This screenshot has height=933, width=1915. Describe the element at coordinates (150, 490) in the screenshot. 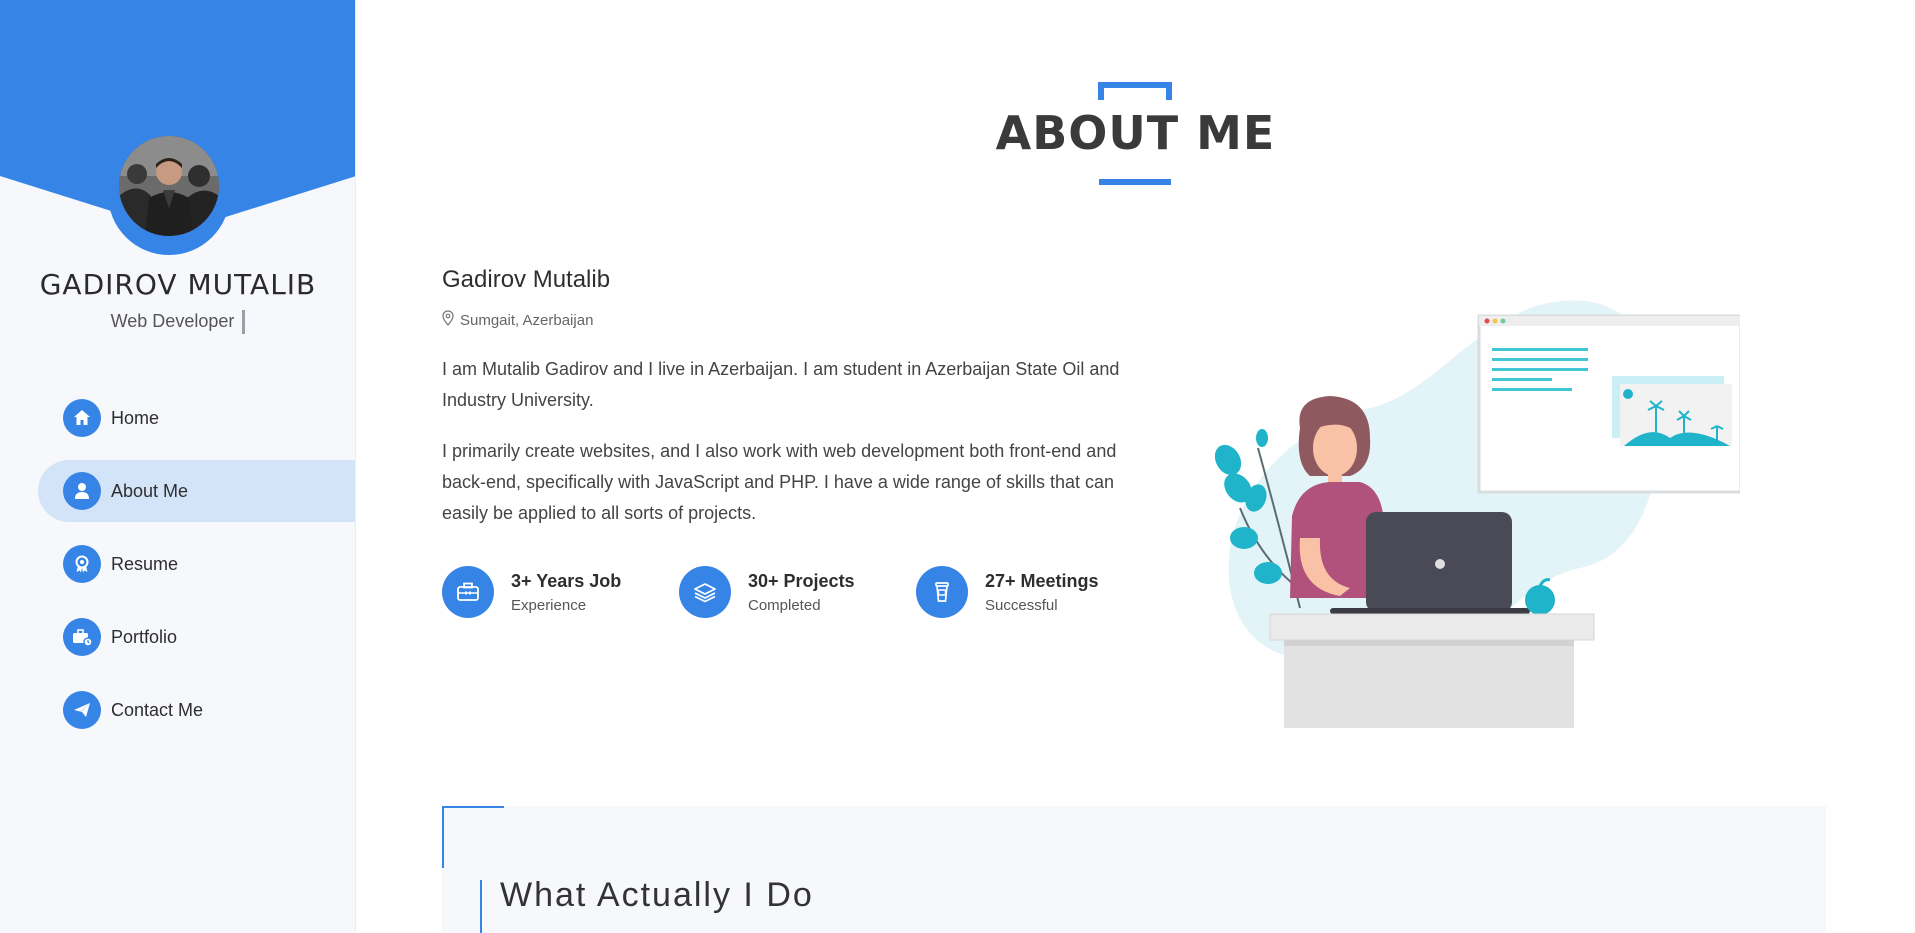

I see `nav-label-about-me: About Me` at that location.